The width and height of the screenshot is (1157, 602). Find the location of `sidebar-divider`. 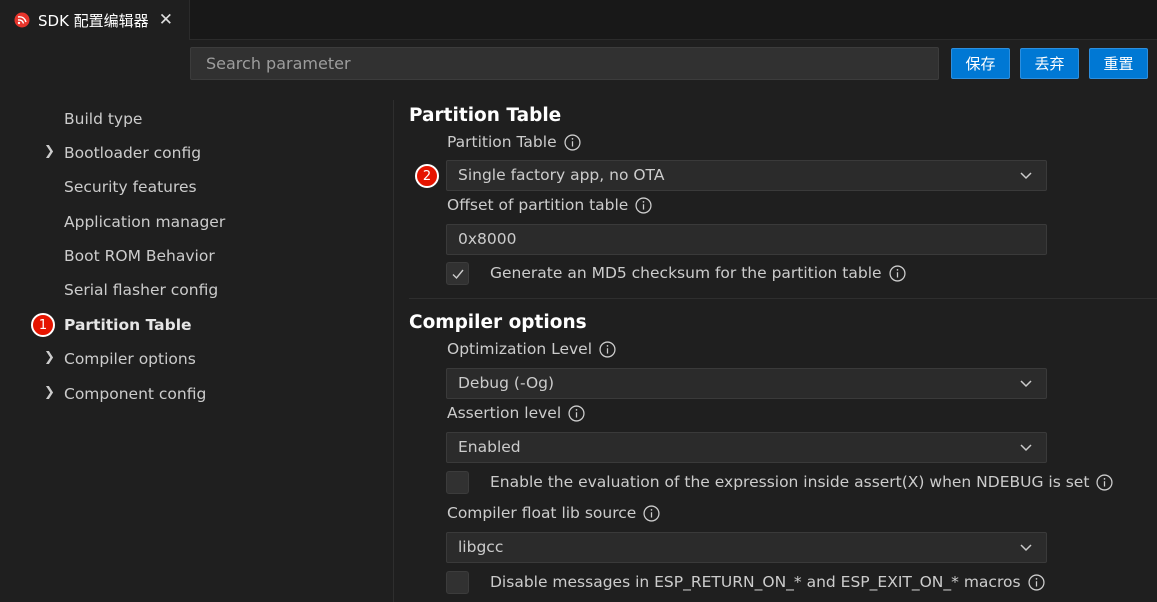

sidebar-divider is located at coordinates (393, 351).